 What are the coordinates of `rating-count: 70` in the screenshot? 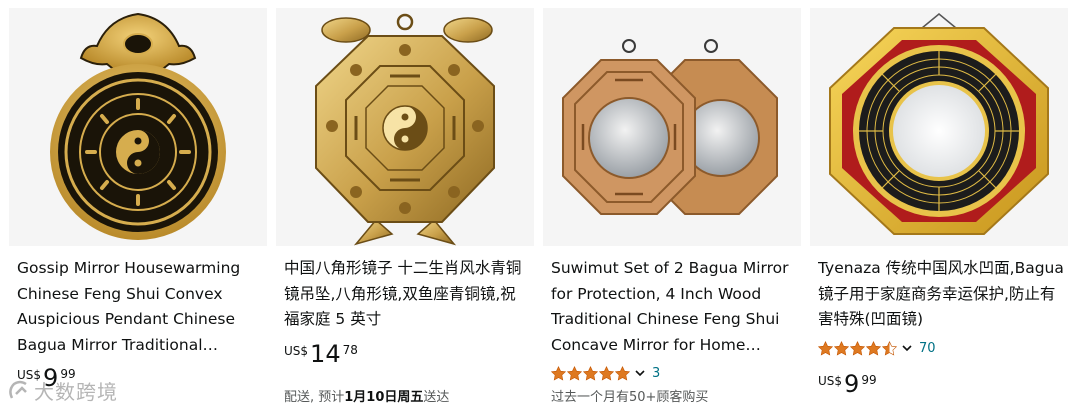 It's located at (927, 348).